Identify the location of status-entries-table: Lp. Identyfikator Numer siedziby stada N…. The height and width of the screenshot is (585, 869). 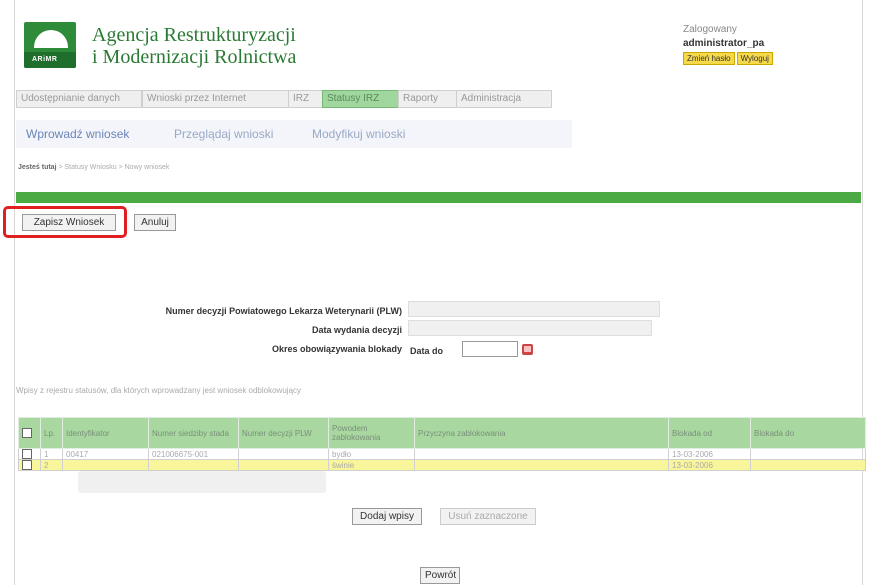
(442, 444).